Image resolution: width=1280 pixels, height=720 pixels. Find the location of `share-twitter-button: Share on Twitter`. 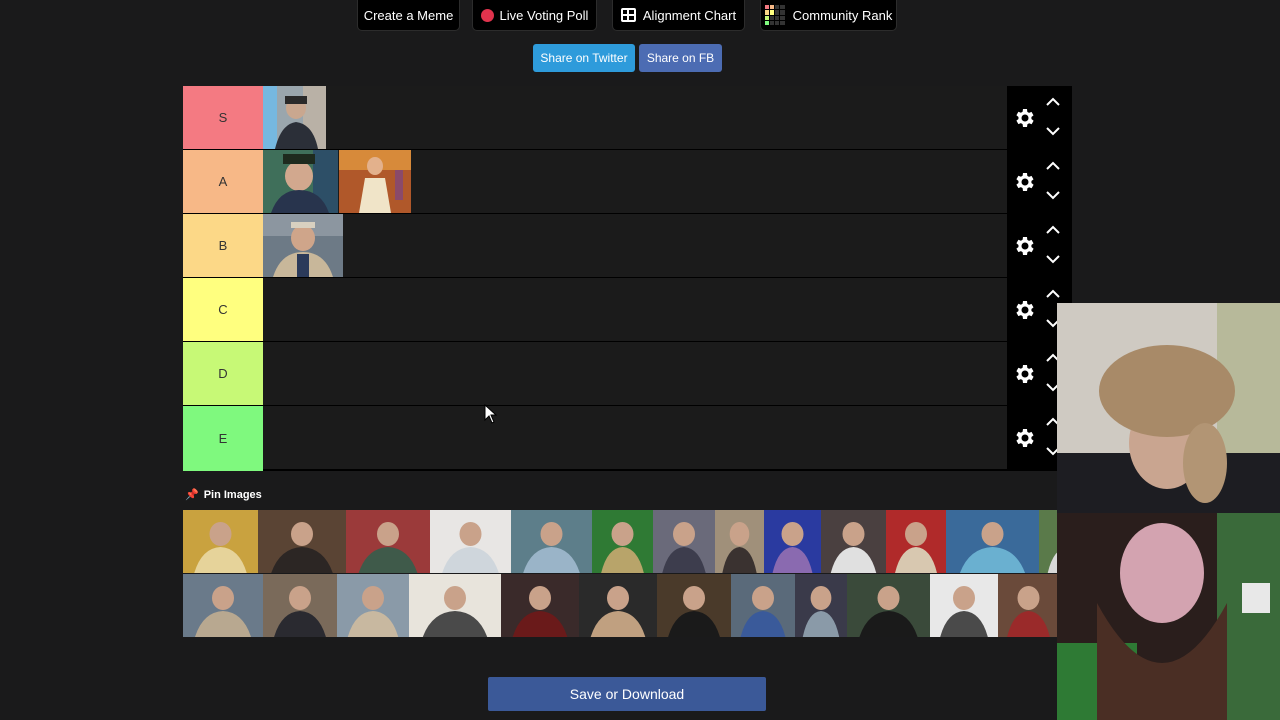

share-twitter-button: Share on Twitter is located at coordinates (584, 58).